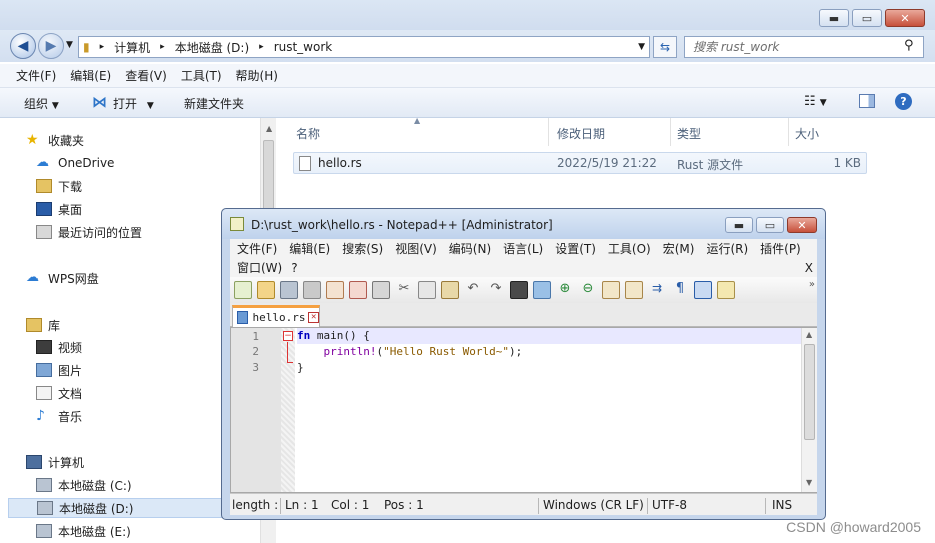  What do you see at coordinates (303, 47) in the screenshot?
I see `breadcrumb-rust-work: rust_work` at bounding box center [303, 47].